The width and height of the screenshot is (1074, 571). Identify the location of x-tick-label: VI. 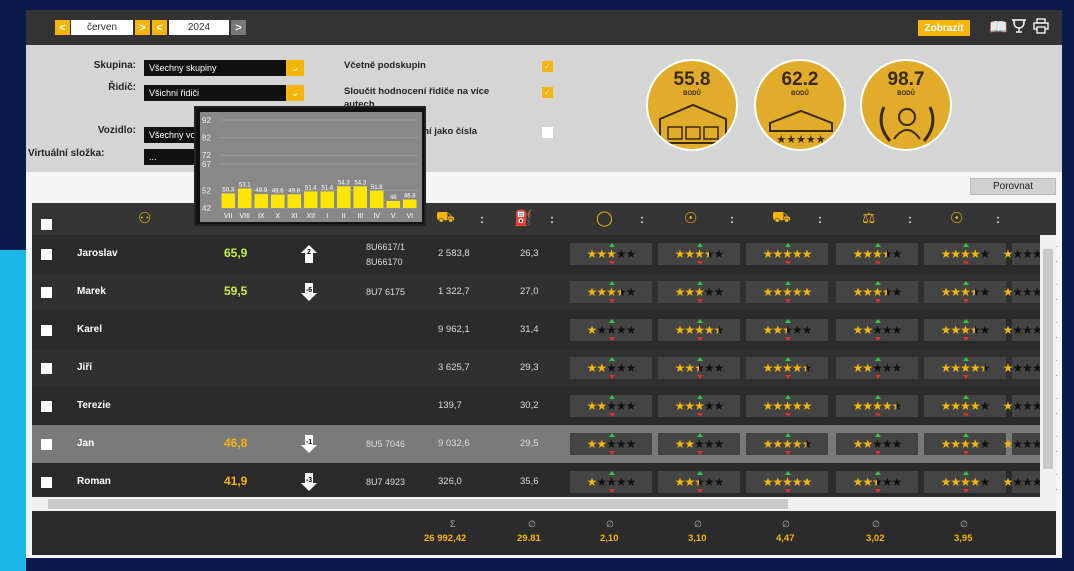
(409, 216).